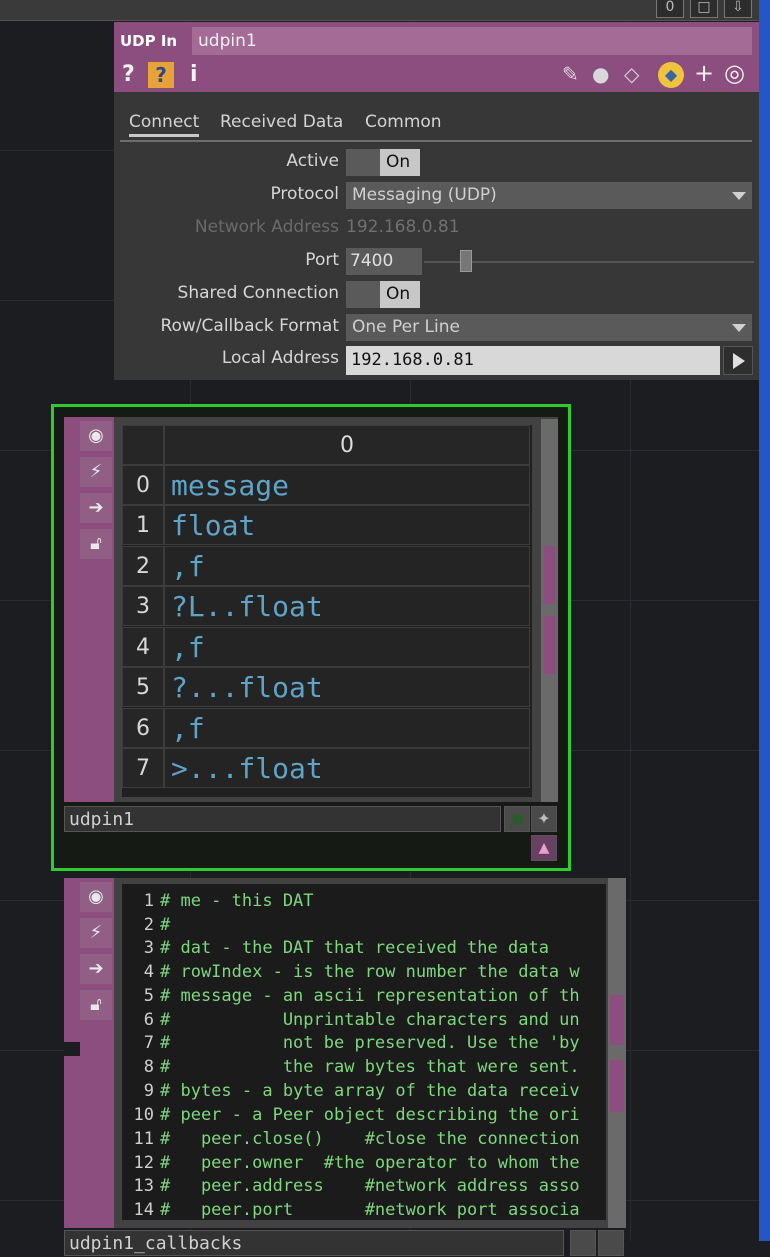 The width and height of the screenshot is (770, 1257). I want to click on tab-connect: Connect, so click(164, 124).